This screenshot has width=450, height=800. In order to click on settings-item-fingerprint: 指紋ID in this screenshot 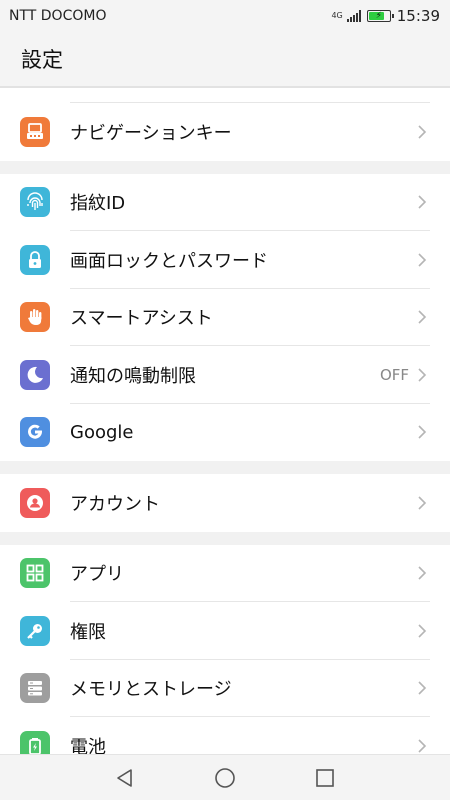, I will do `click(225, 202)`.